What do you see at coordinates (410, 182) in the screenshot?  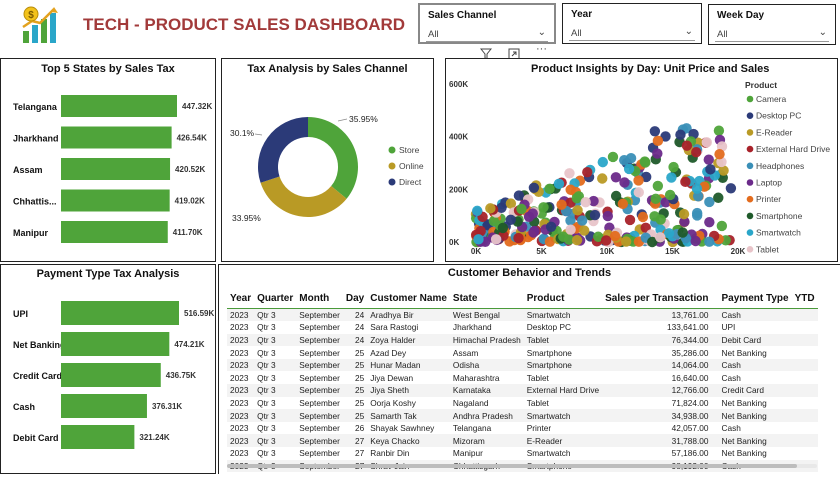 I see `legend-label: Direct` at bounding box center [410, 182].